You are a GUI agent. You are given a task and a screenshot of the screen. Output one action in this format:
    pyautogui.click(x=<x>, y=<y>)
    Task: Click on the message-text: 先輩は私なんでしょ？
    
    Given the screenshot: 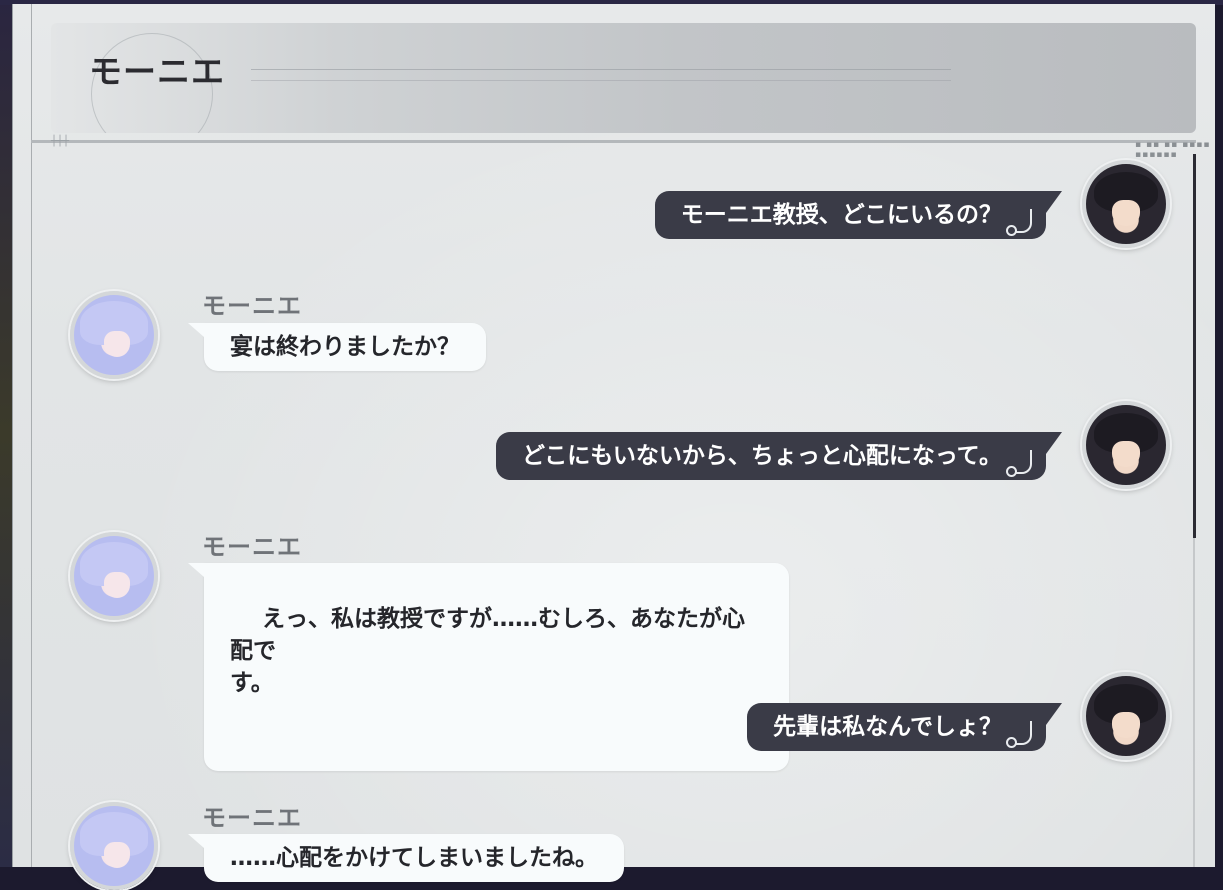 What is the action you would take?
    pyautogui.click(x=887, y=727)
    